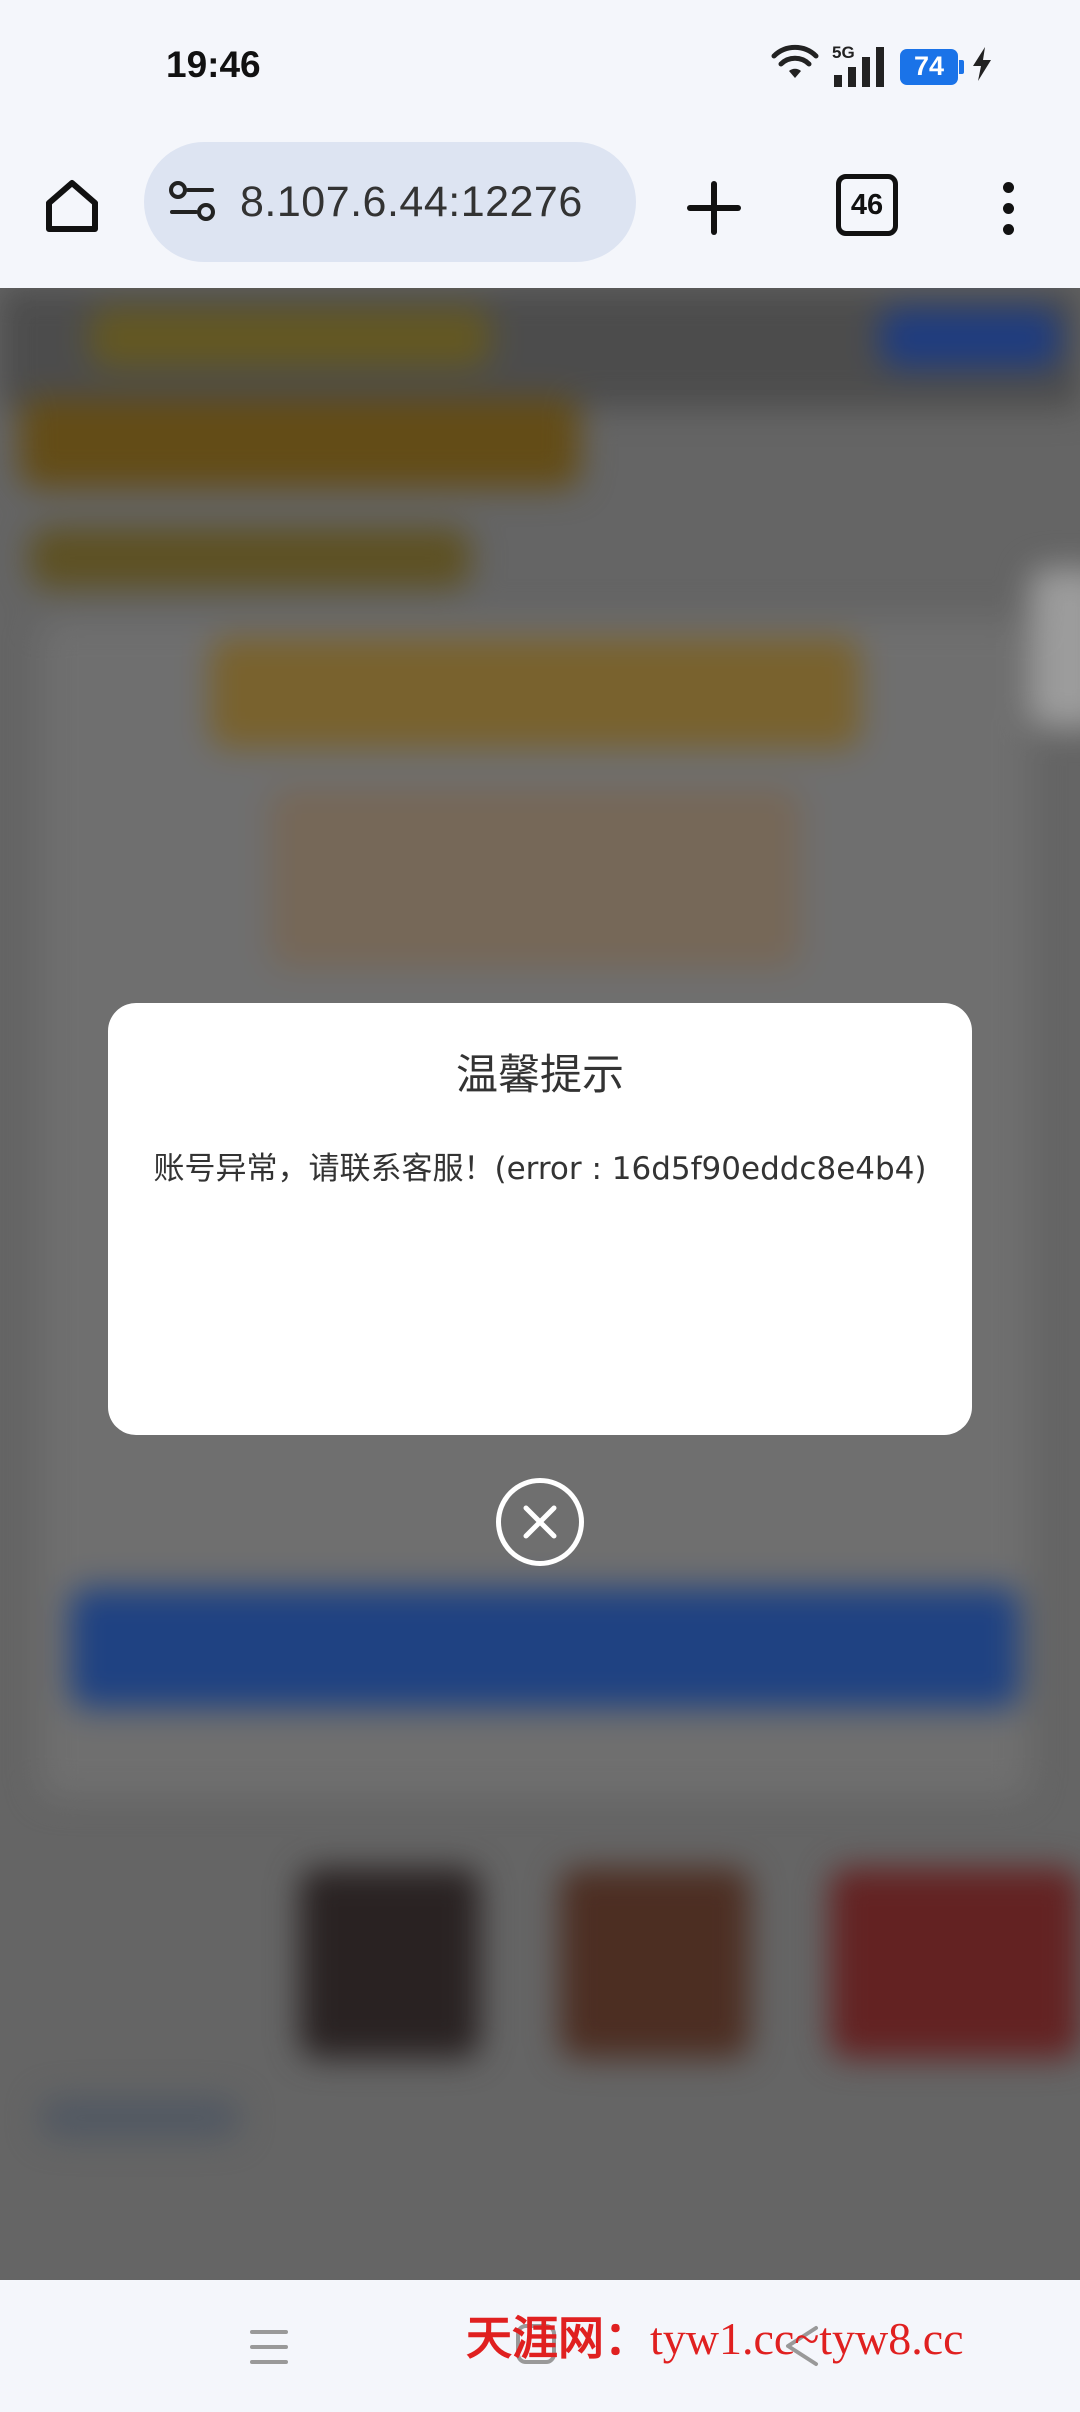 The image size is (1080, 2412). What do you see at coordinates (269, 2347) in the screenshot?
I see `recents-icon` at bounding box center [269, 2347].